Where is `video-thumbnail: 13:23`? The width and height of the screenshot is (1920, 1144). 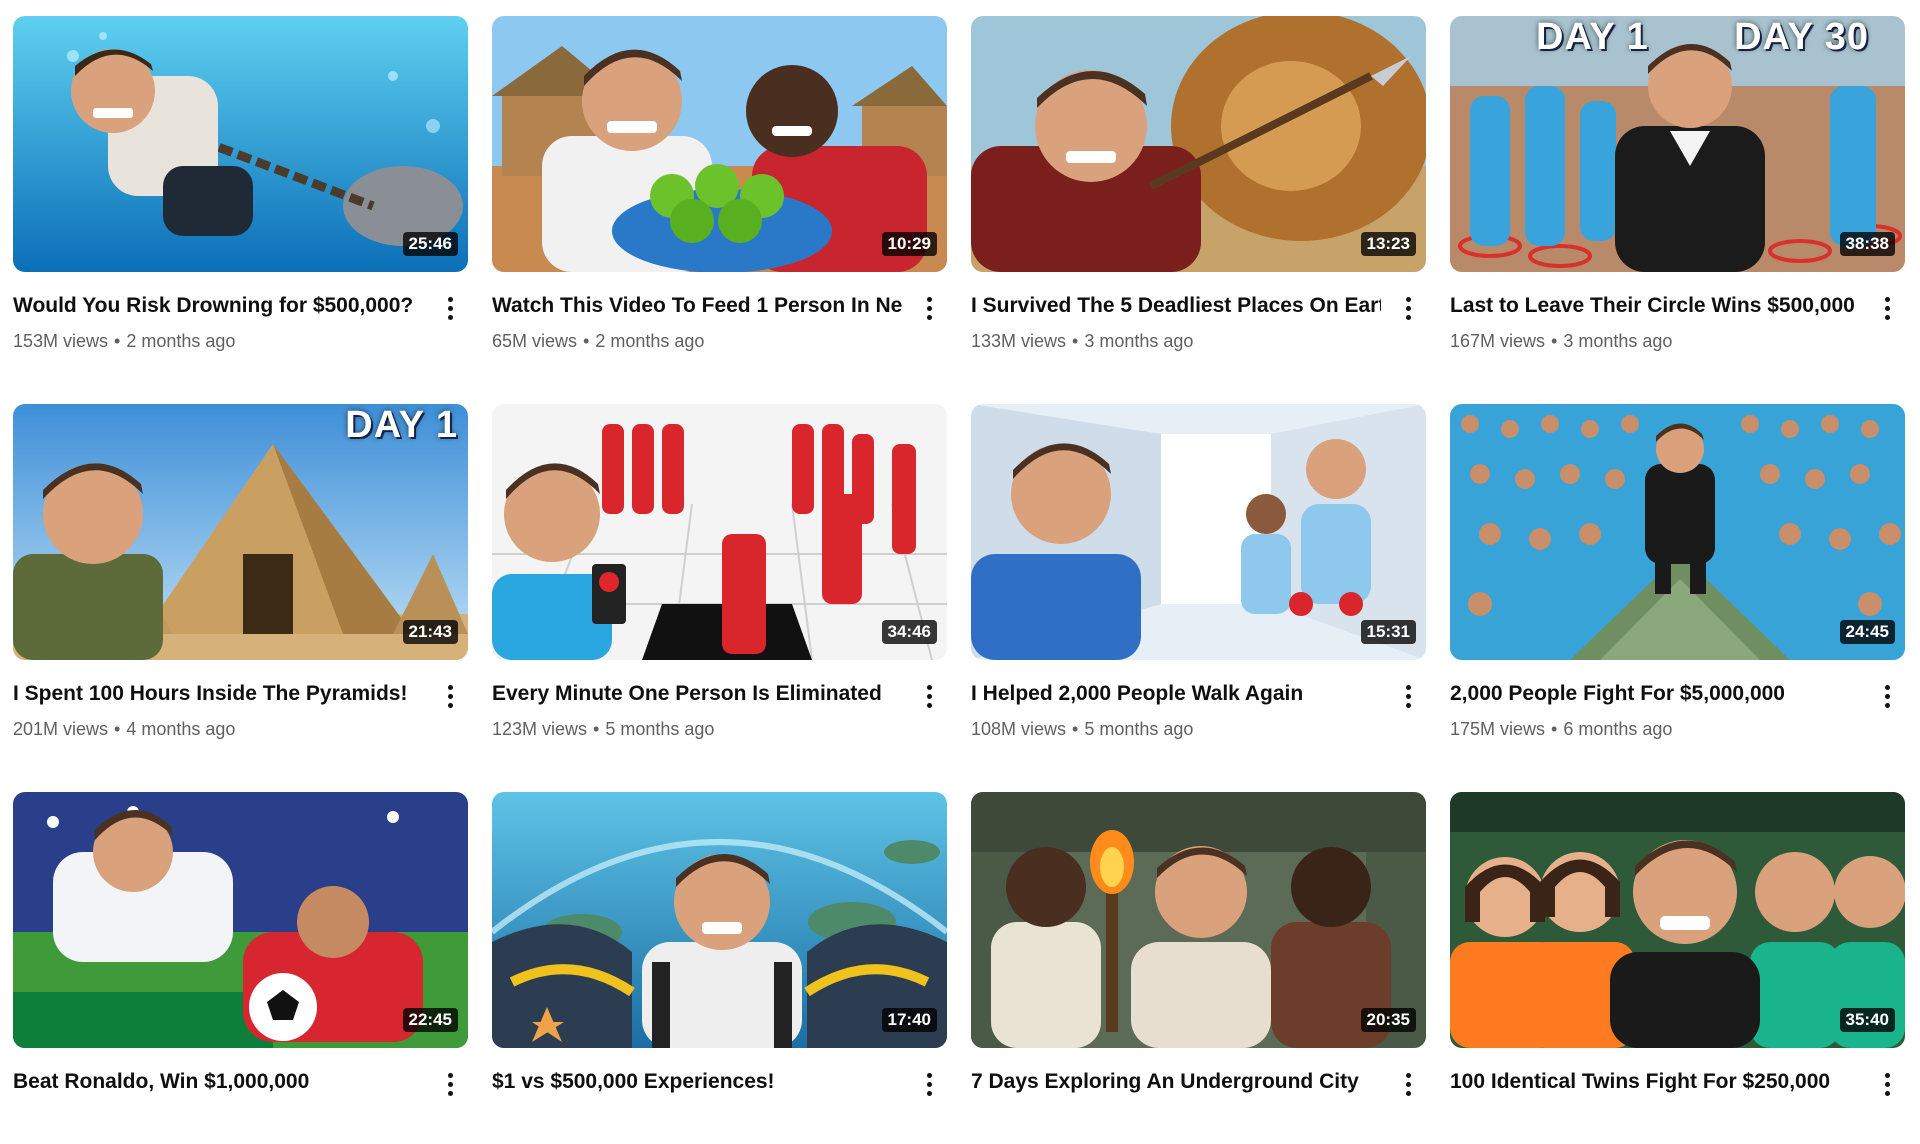
video-thumbnail: 13:23 is located at coordinates (1198, 144).